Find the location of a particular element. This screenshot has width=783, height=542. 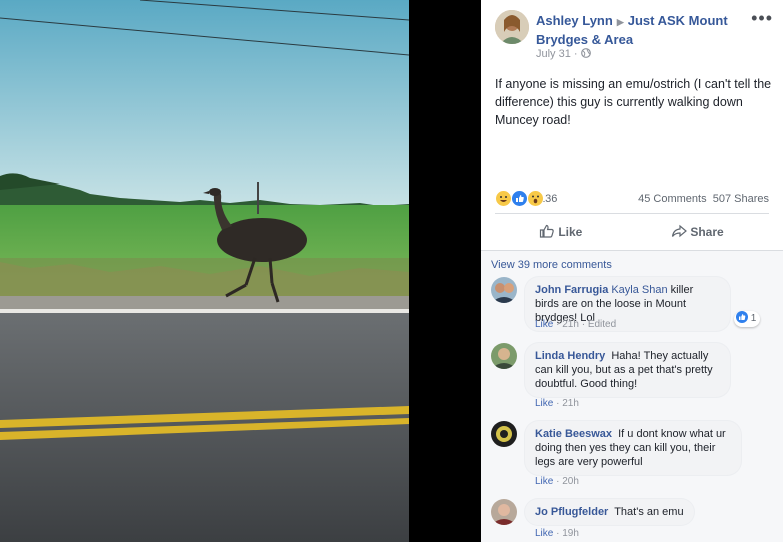

post-meta: July 31 · is located at coordinates (563, 54).